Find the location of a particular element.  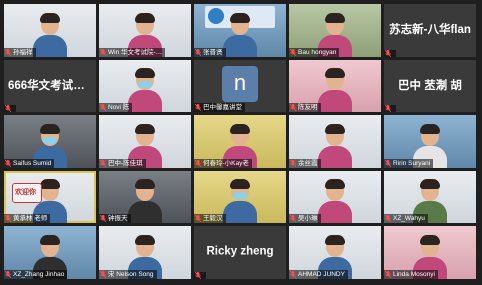

participant-tile: Ririn Suryani is located at coordinates (430, 141).